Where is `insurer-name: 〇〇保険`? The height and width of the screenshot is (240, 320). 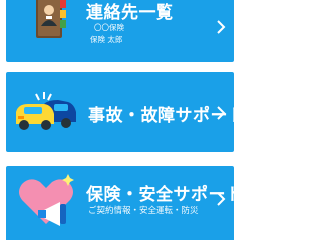 insurer-name: 〇〇保険 is located at coordinates (109, 27).